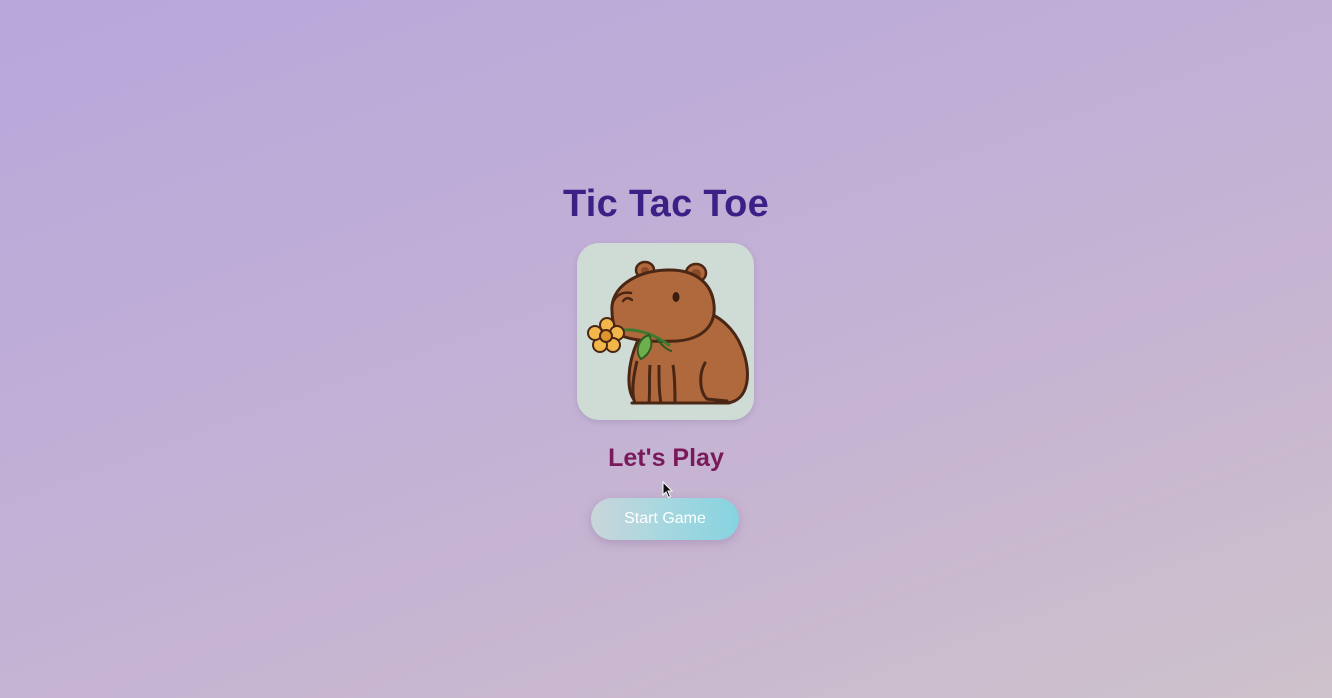  Describe the element at coordinates (668, 490) in the screenshot. I see `mouse-cursor-icon` at that location.